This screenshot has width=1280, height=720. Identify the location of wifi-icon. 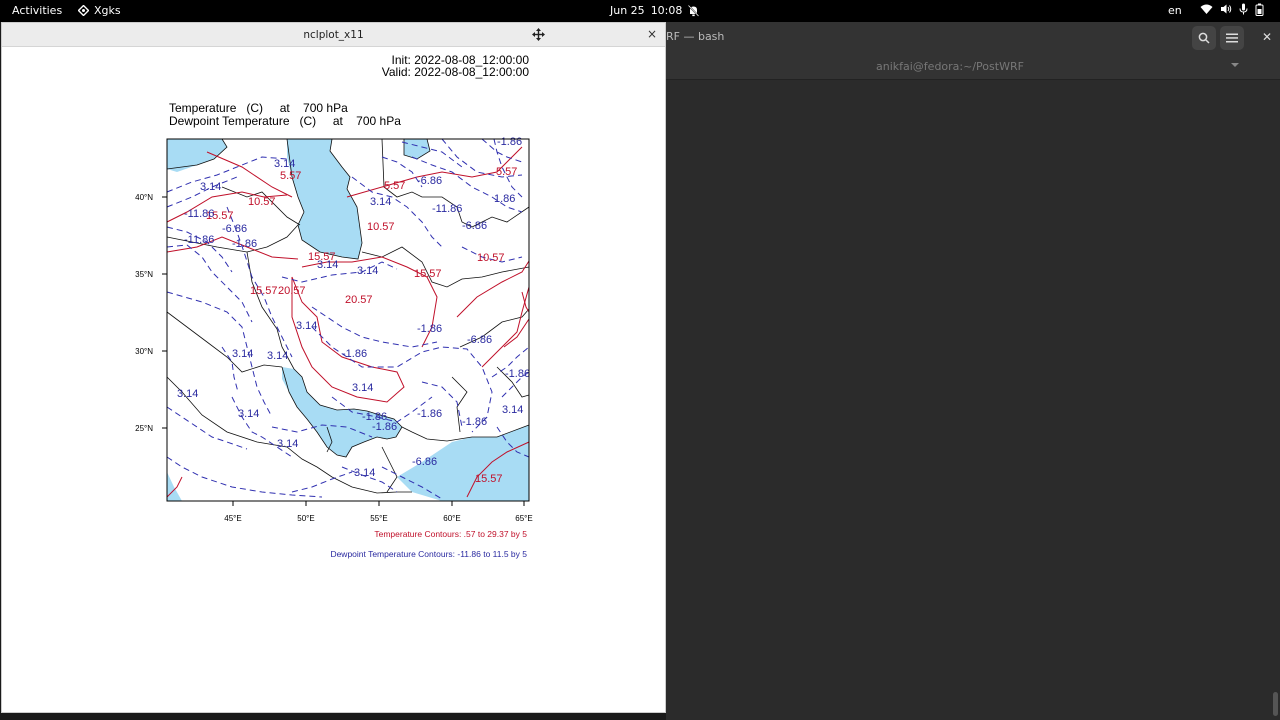
(1206, 9).